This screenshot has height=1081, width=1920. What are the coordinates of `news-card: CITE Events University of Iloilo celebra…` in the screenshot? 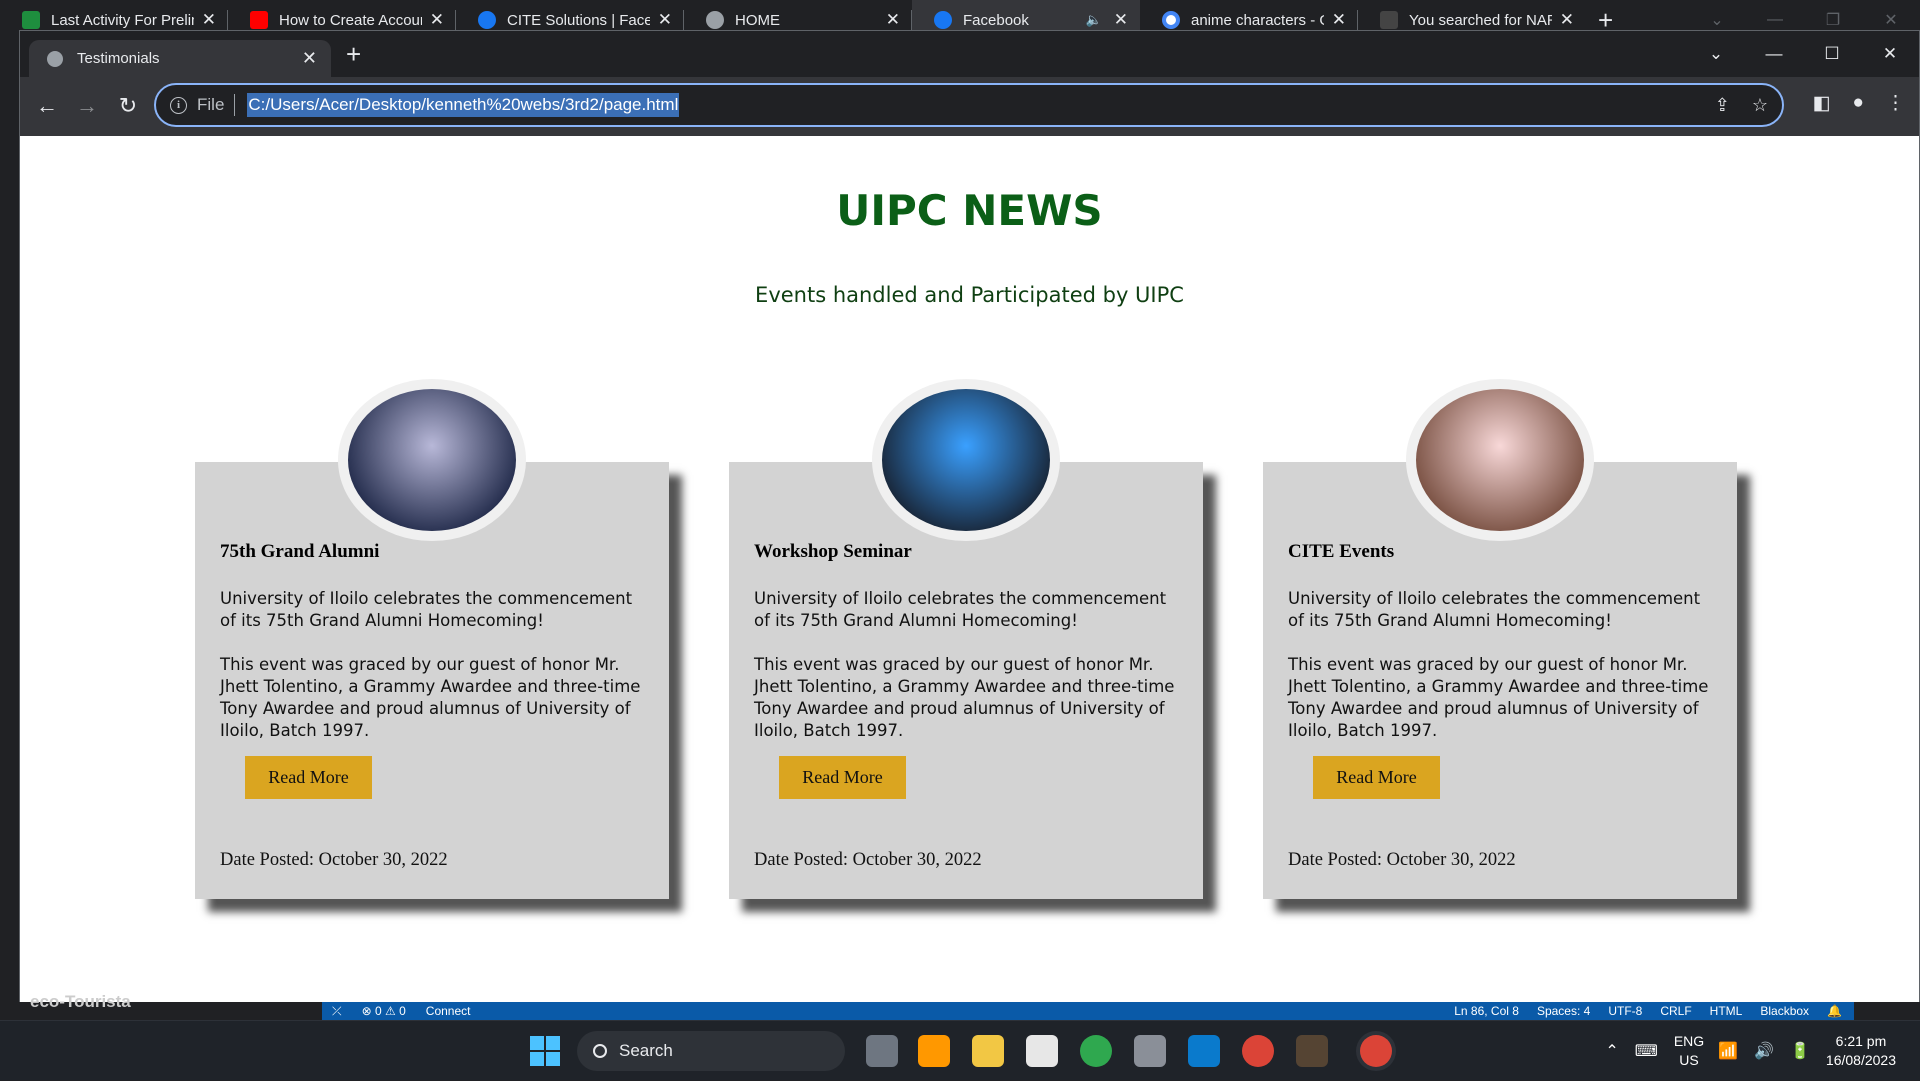 It's located at (1500, 639).